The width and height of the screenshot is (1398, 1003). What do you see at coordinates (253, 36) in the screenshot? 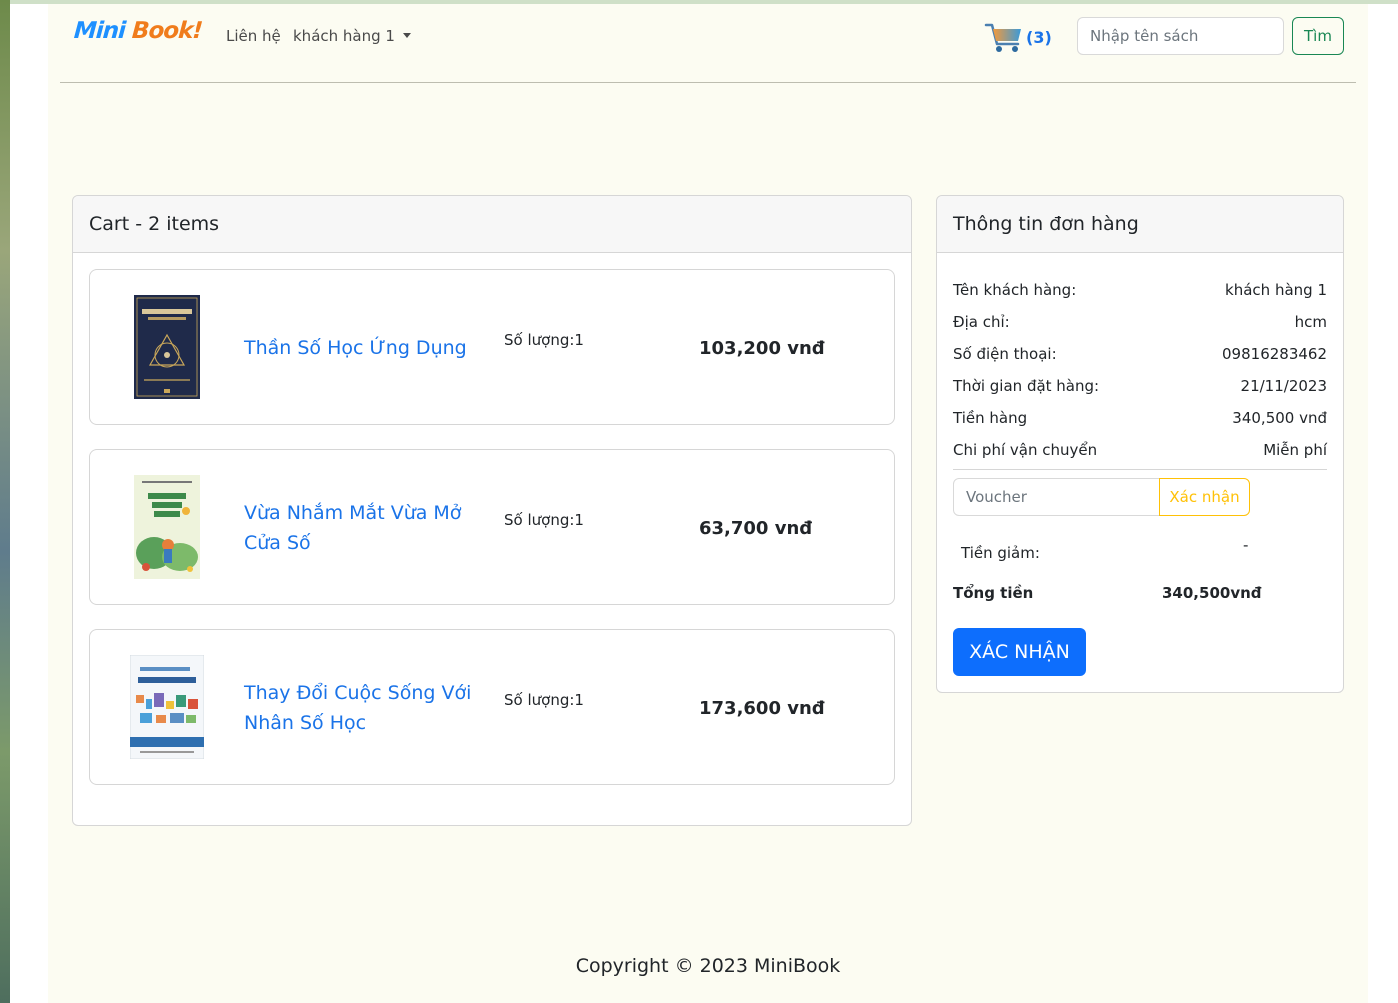
I see `nav-contact-link: Liên hệ` at bounding box center [253, 36].